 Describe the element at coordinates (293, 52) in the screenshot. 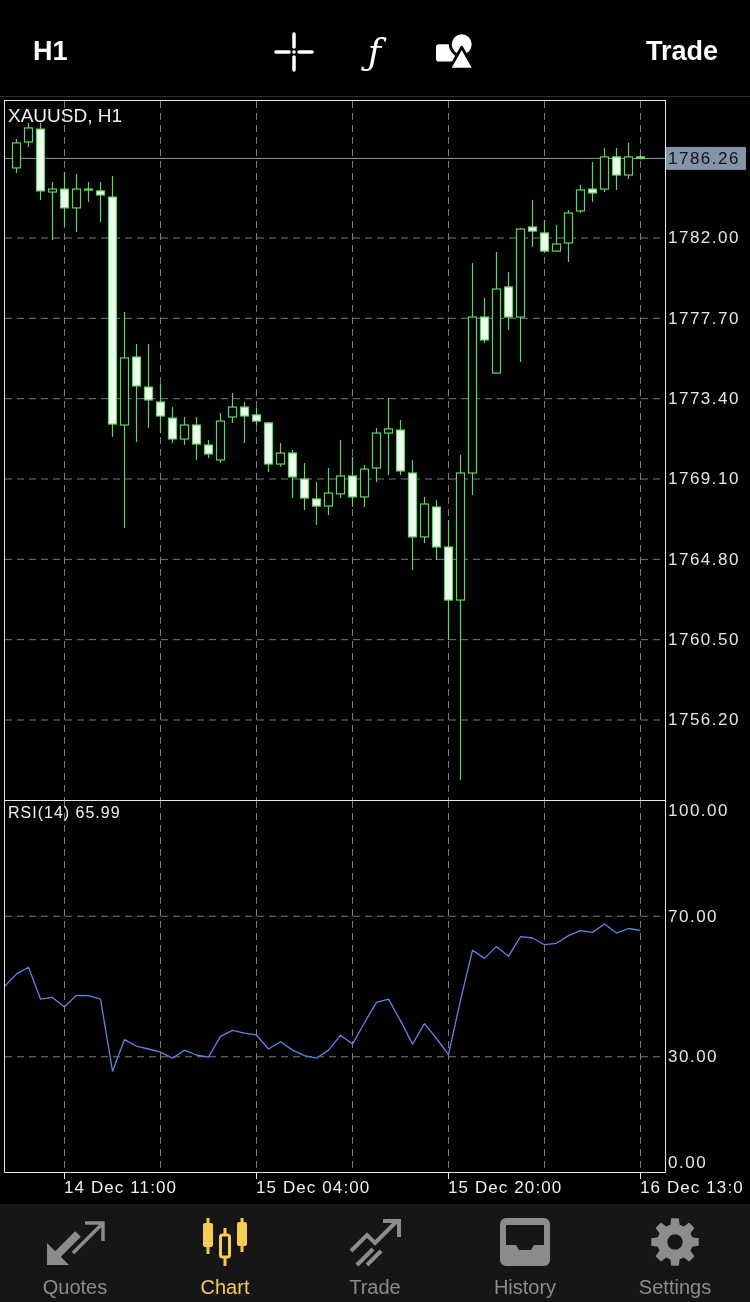

I see `crosshair-icon` at that location.